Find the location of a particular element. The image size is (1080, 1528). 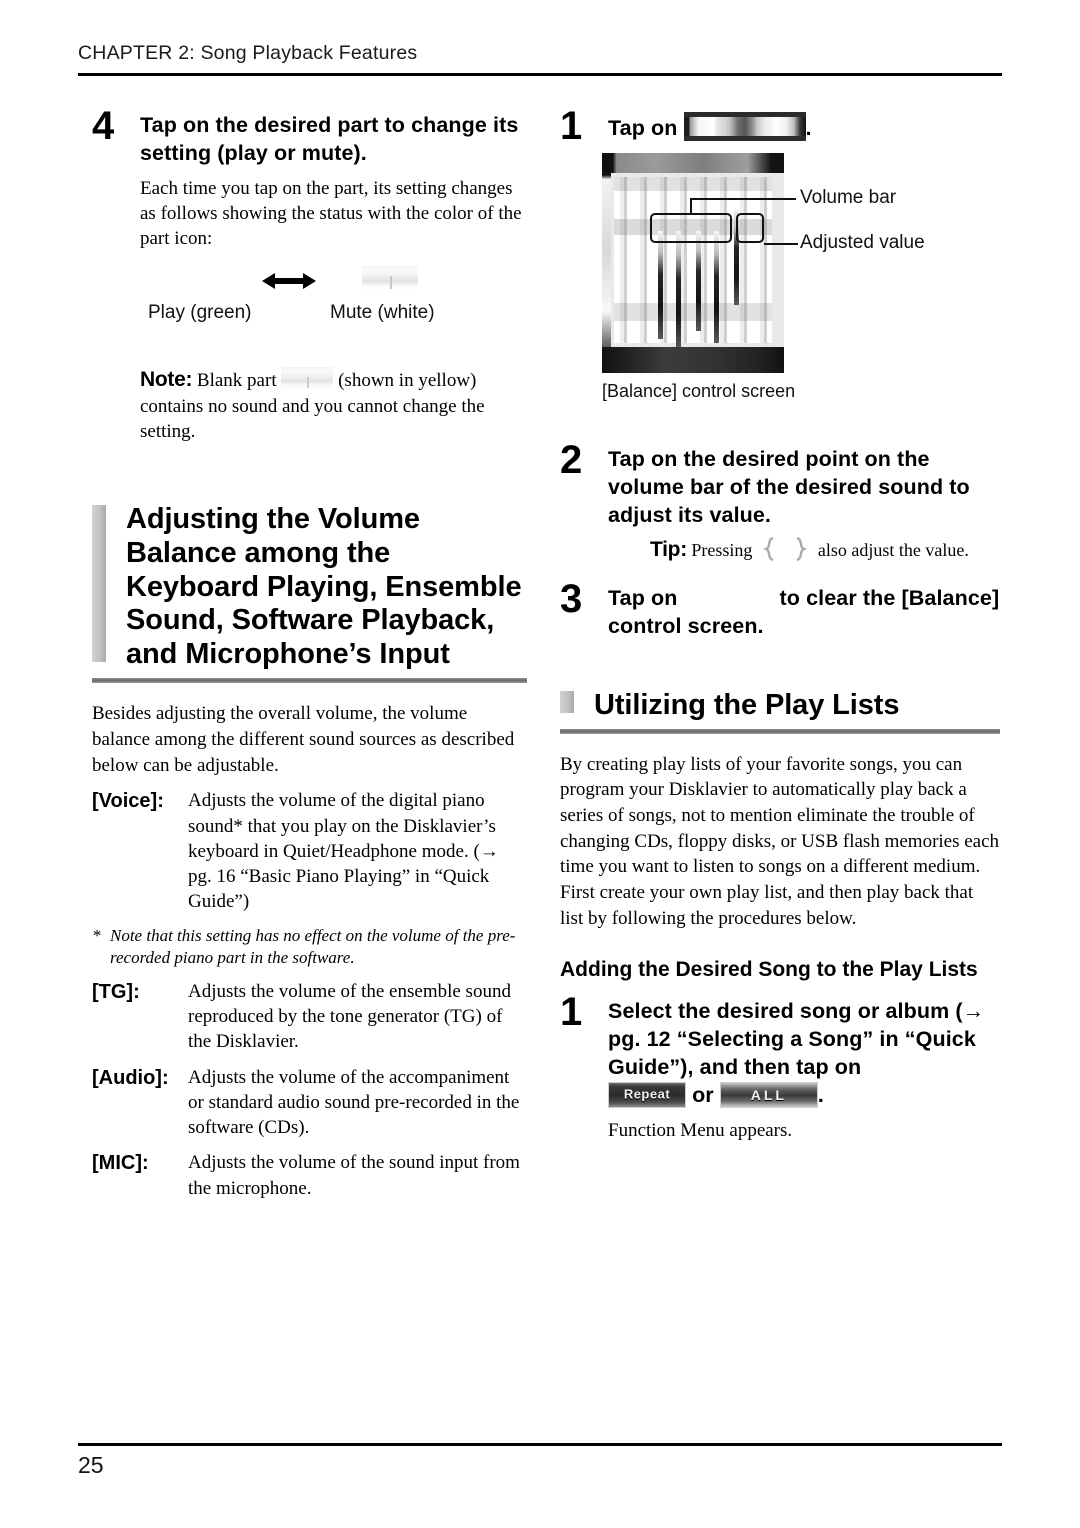

step-1-text-after-icon: . is located at coordinates (808, 128).